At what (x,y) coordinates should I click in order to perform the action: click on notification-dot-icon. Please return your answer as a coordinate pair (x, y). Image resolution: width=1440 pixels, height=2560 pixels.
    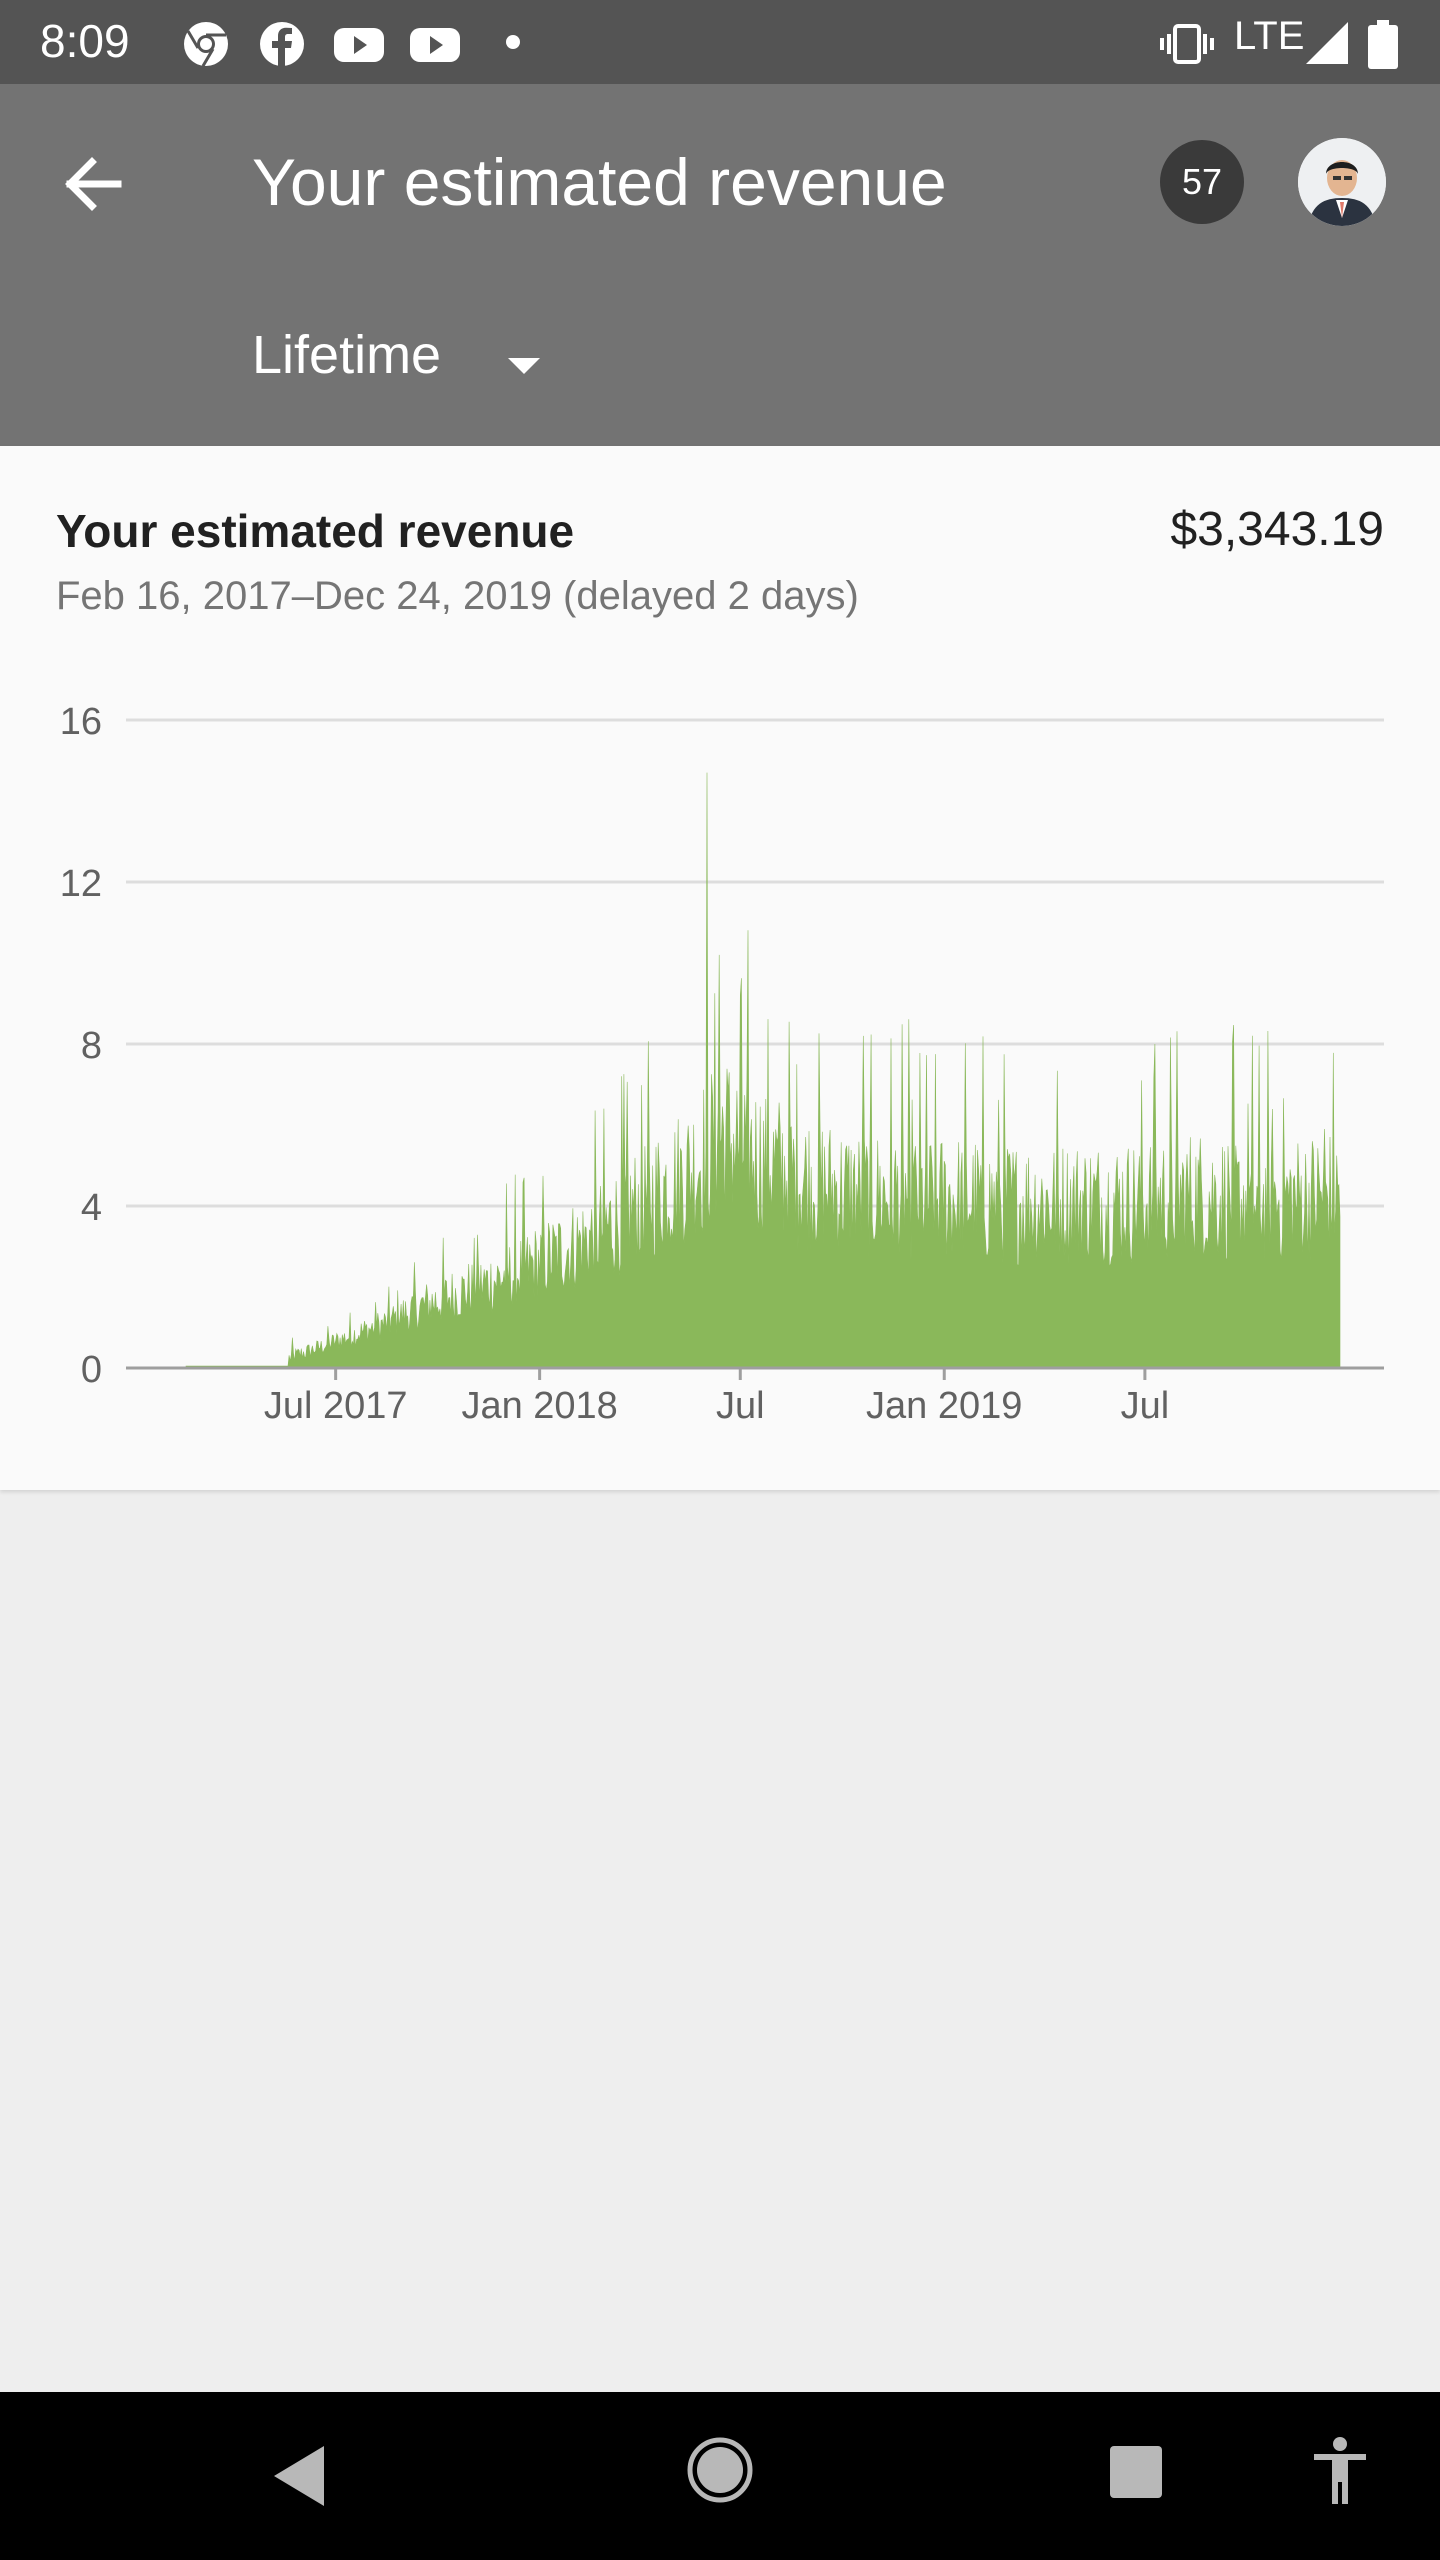
    Looking at the image, I should click on (513, 42).